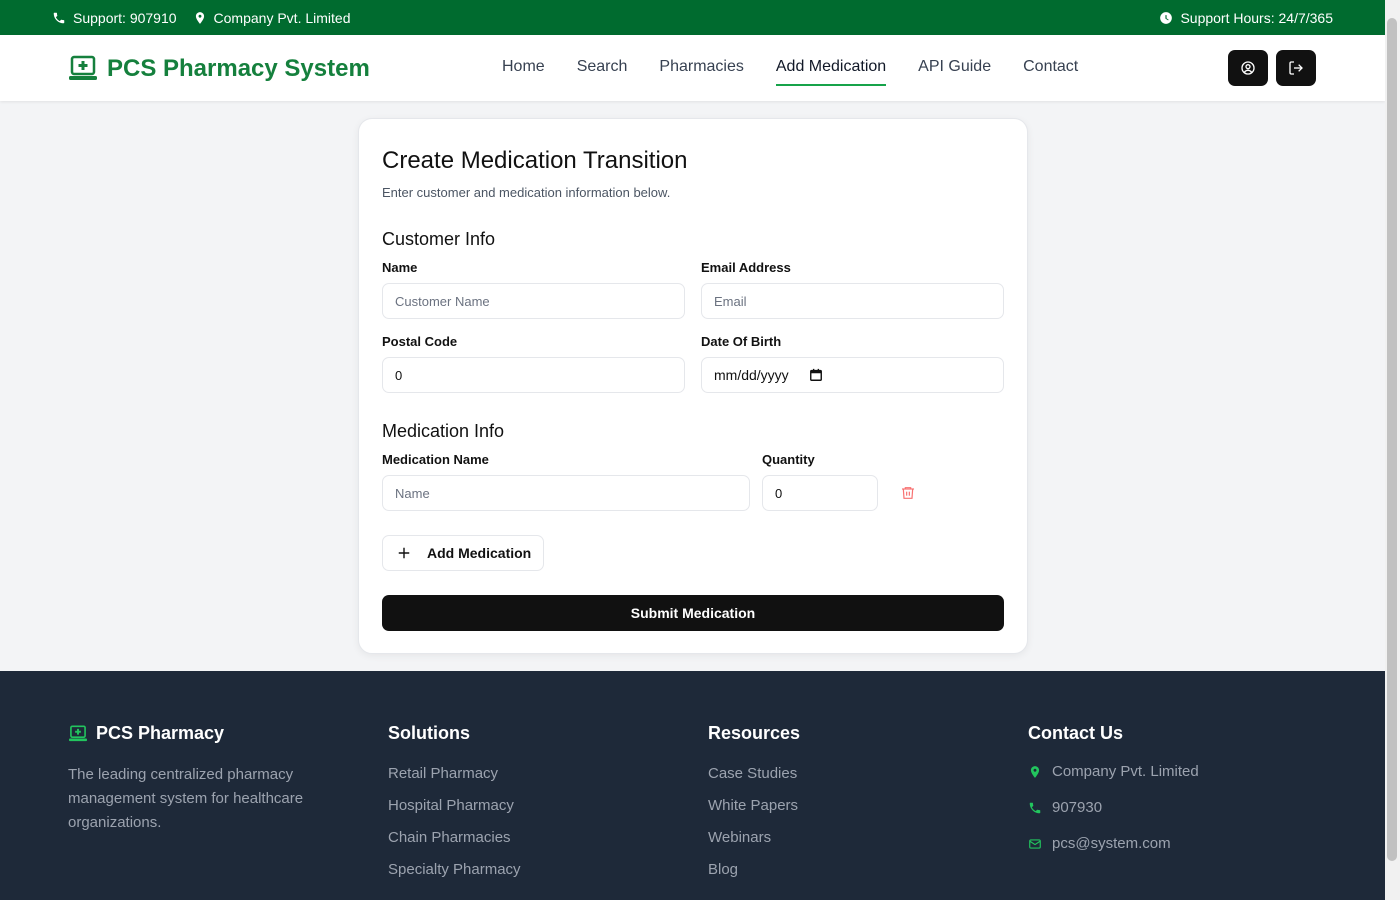  Describe the element at coordinates (754, 733) in the screenshot. I see `resources-title: Resources` at that location.